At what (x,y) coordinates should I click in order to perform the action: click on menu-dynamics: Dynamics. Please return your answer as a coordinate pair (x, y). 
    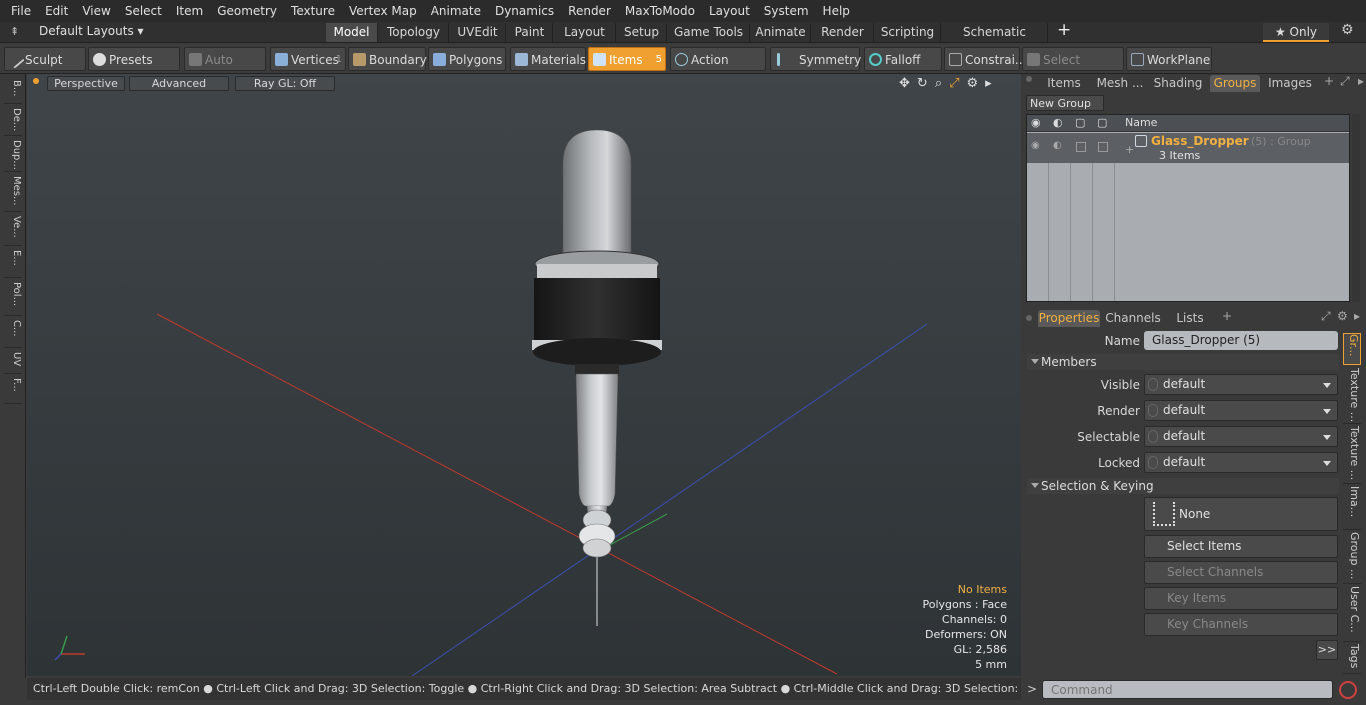
    Looking at the image, I should click on (524, 11).